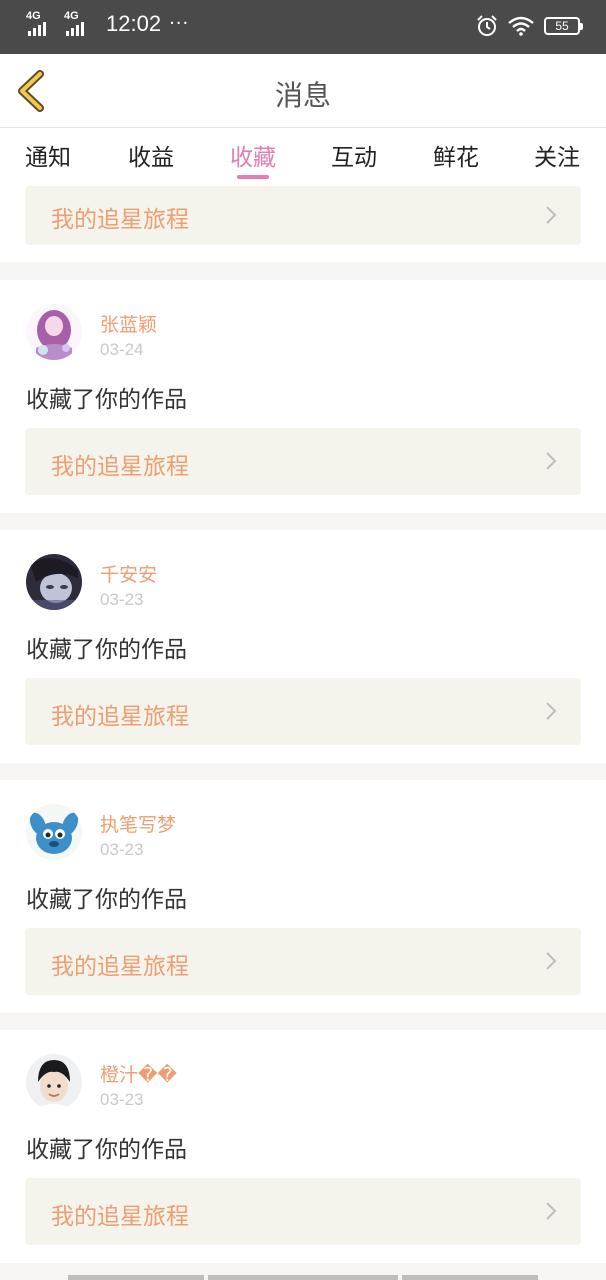  What do you see at coordinates (134, 23) in the screenshot?
I see `status-time: 12:02` at bounding box center [134, 23].